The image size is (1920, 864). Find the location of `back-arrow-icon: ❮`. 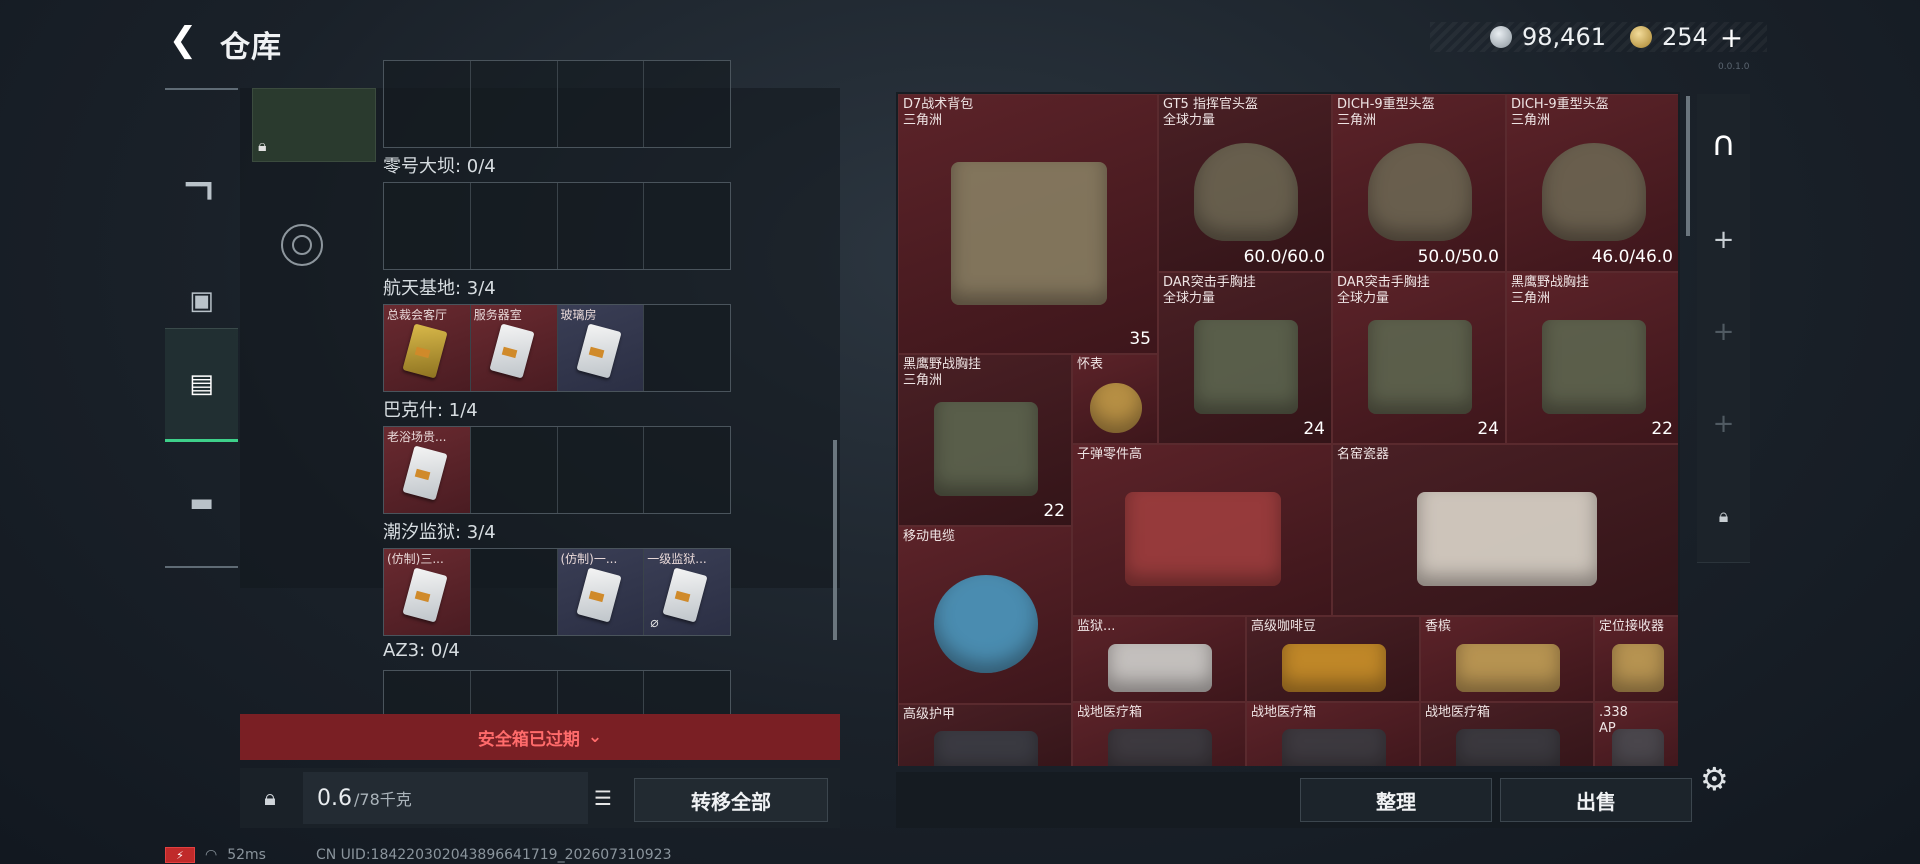

back-arrow-icon: ❮ is located at coordinates (183, 40).